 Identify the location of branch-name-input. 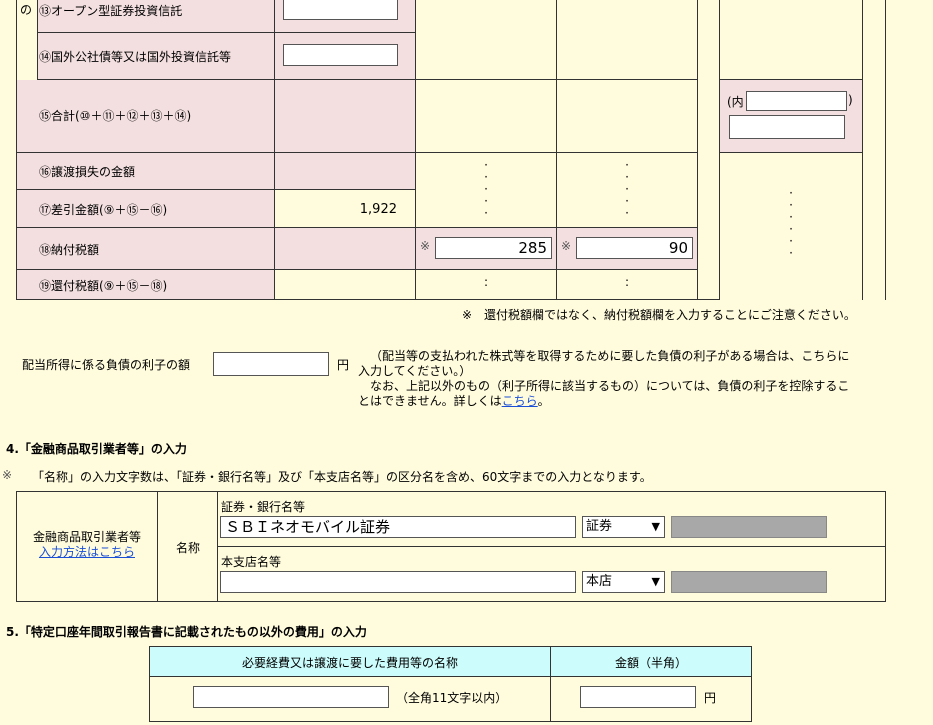
(398, 582).